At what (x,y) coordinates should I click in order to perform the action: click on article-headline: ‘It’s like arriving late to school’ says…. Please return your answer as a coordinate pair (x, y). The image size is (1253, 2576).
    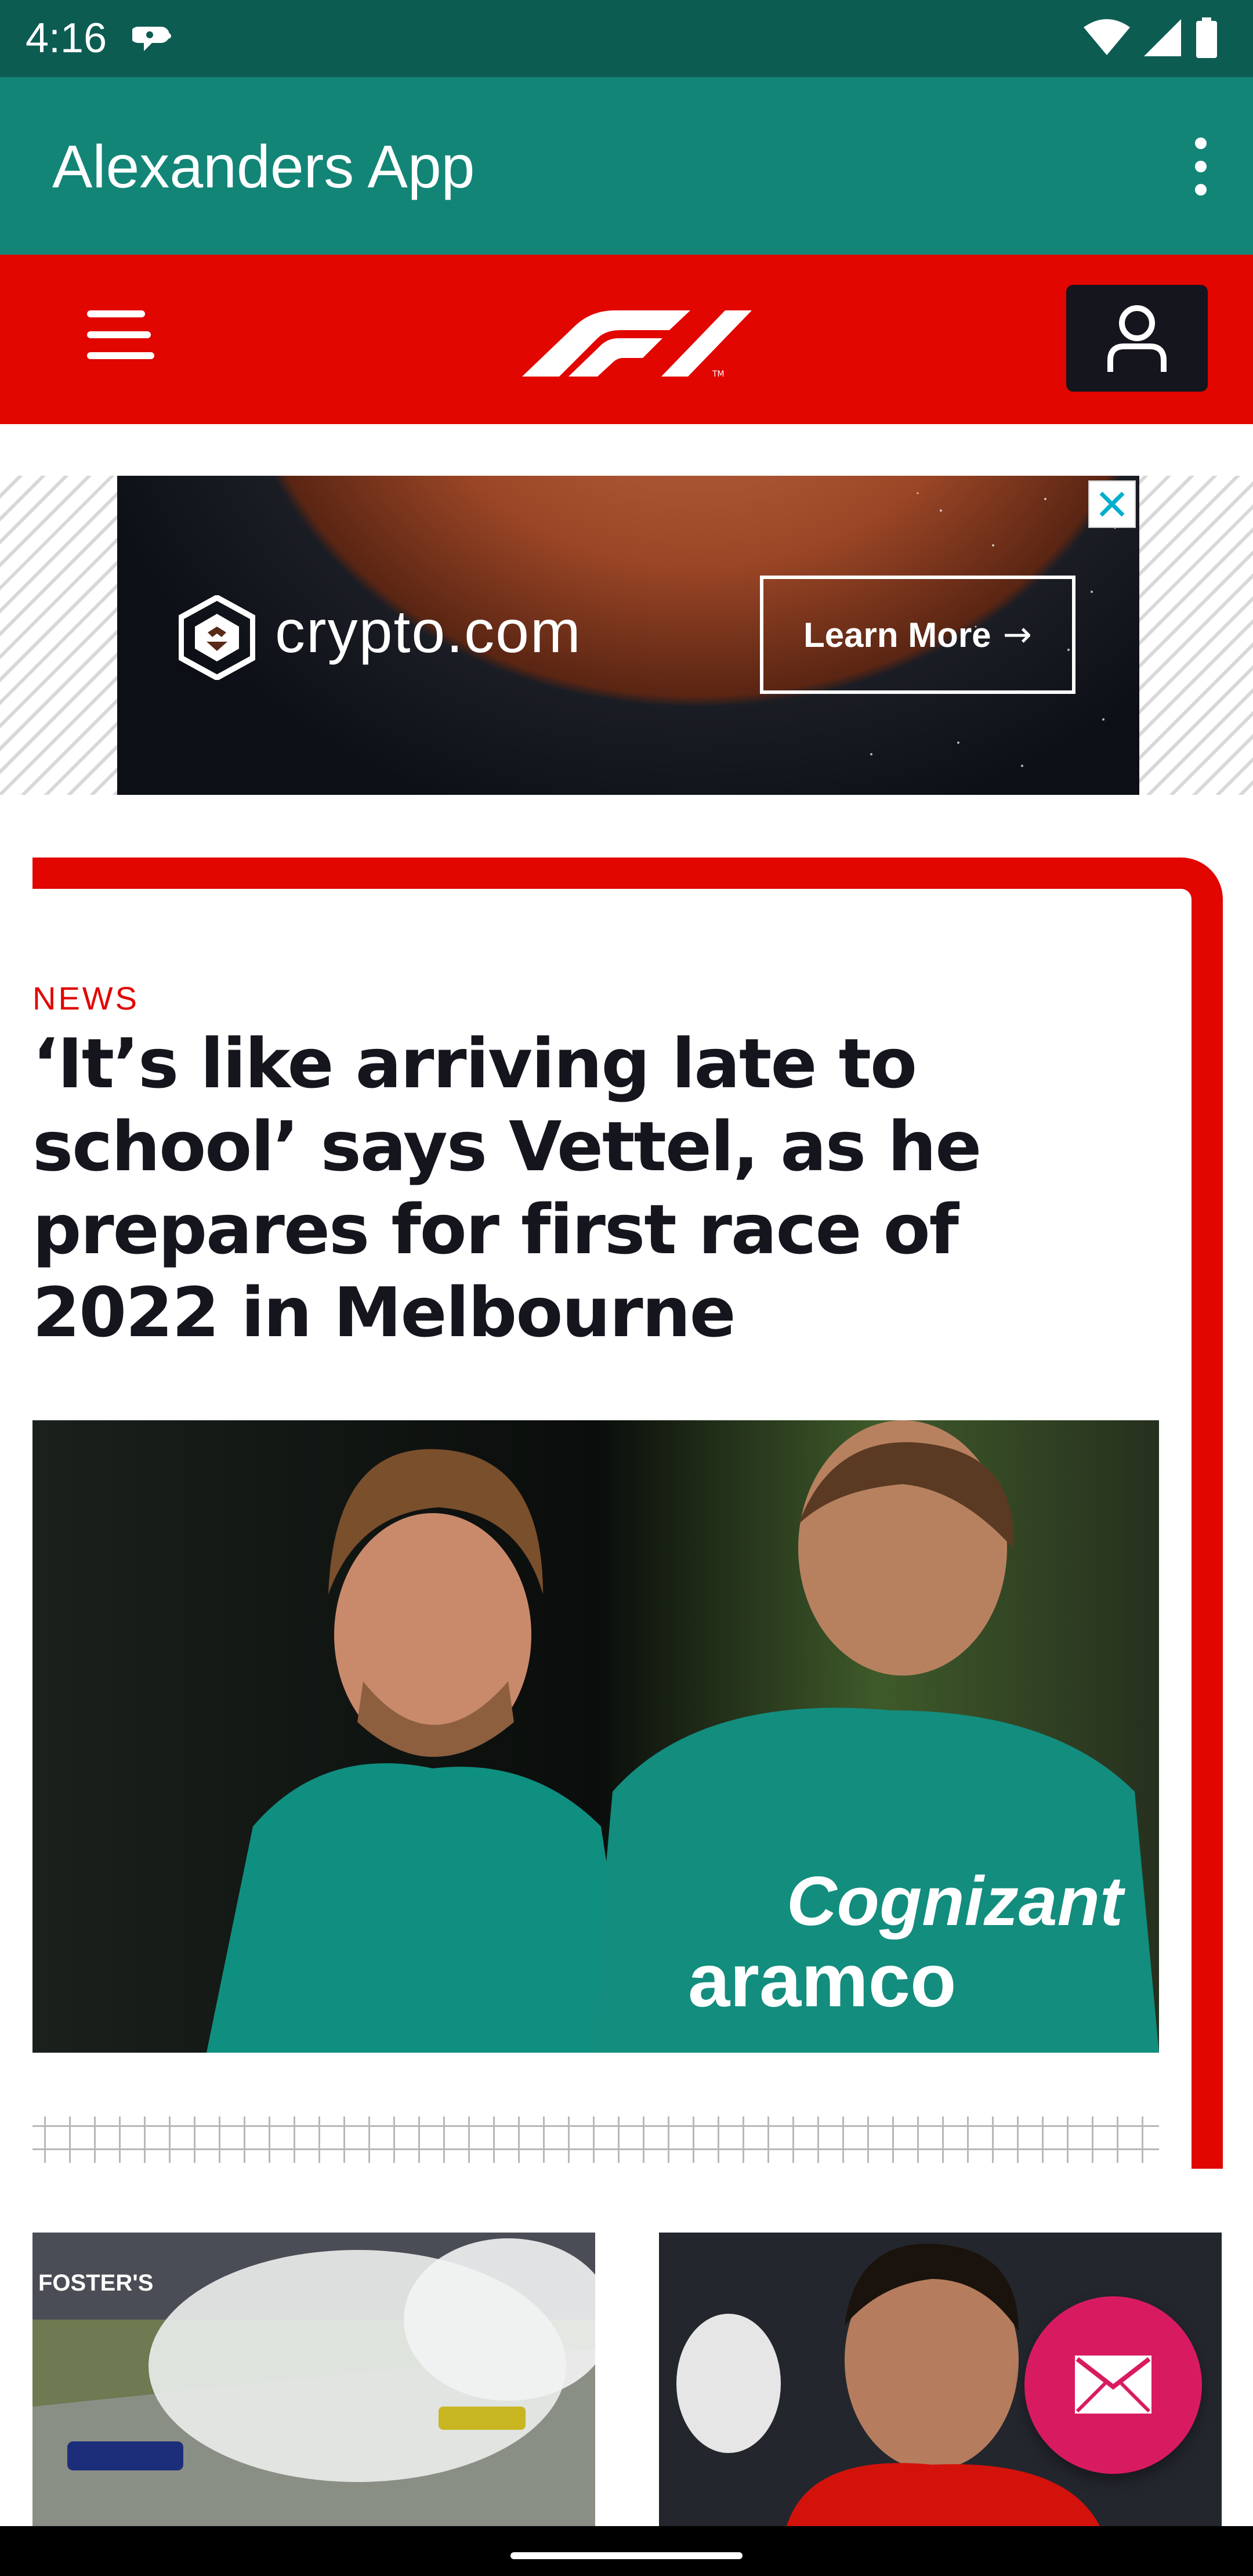
    Looking at the image, I should click on (595, 1188).